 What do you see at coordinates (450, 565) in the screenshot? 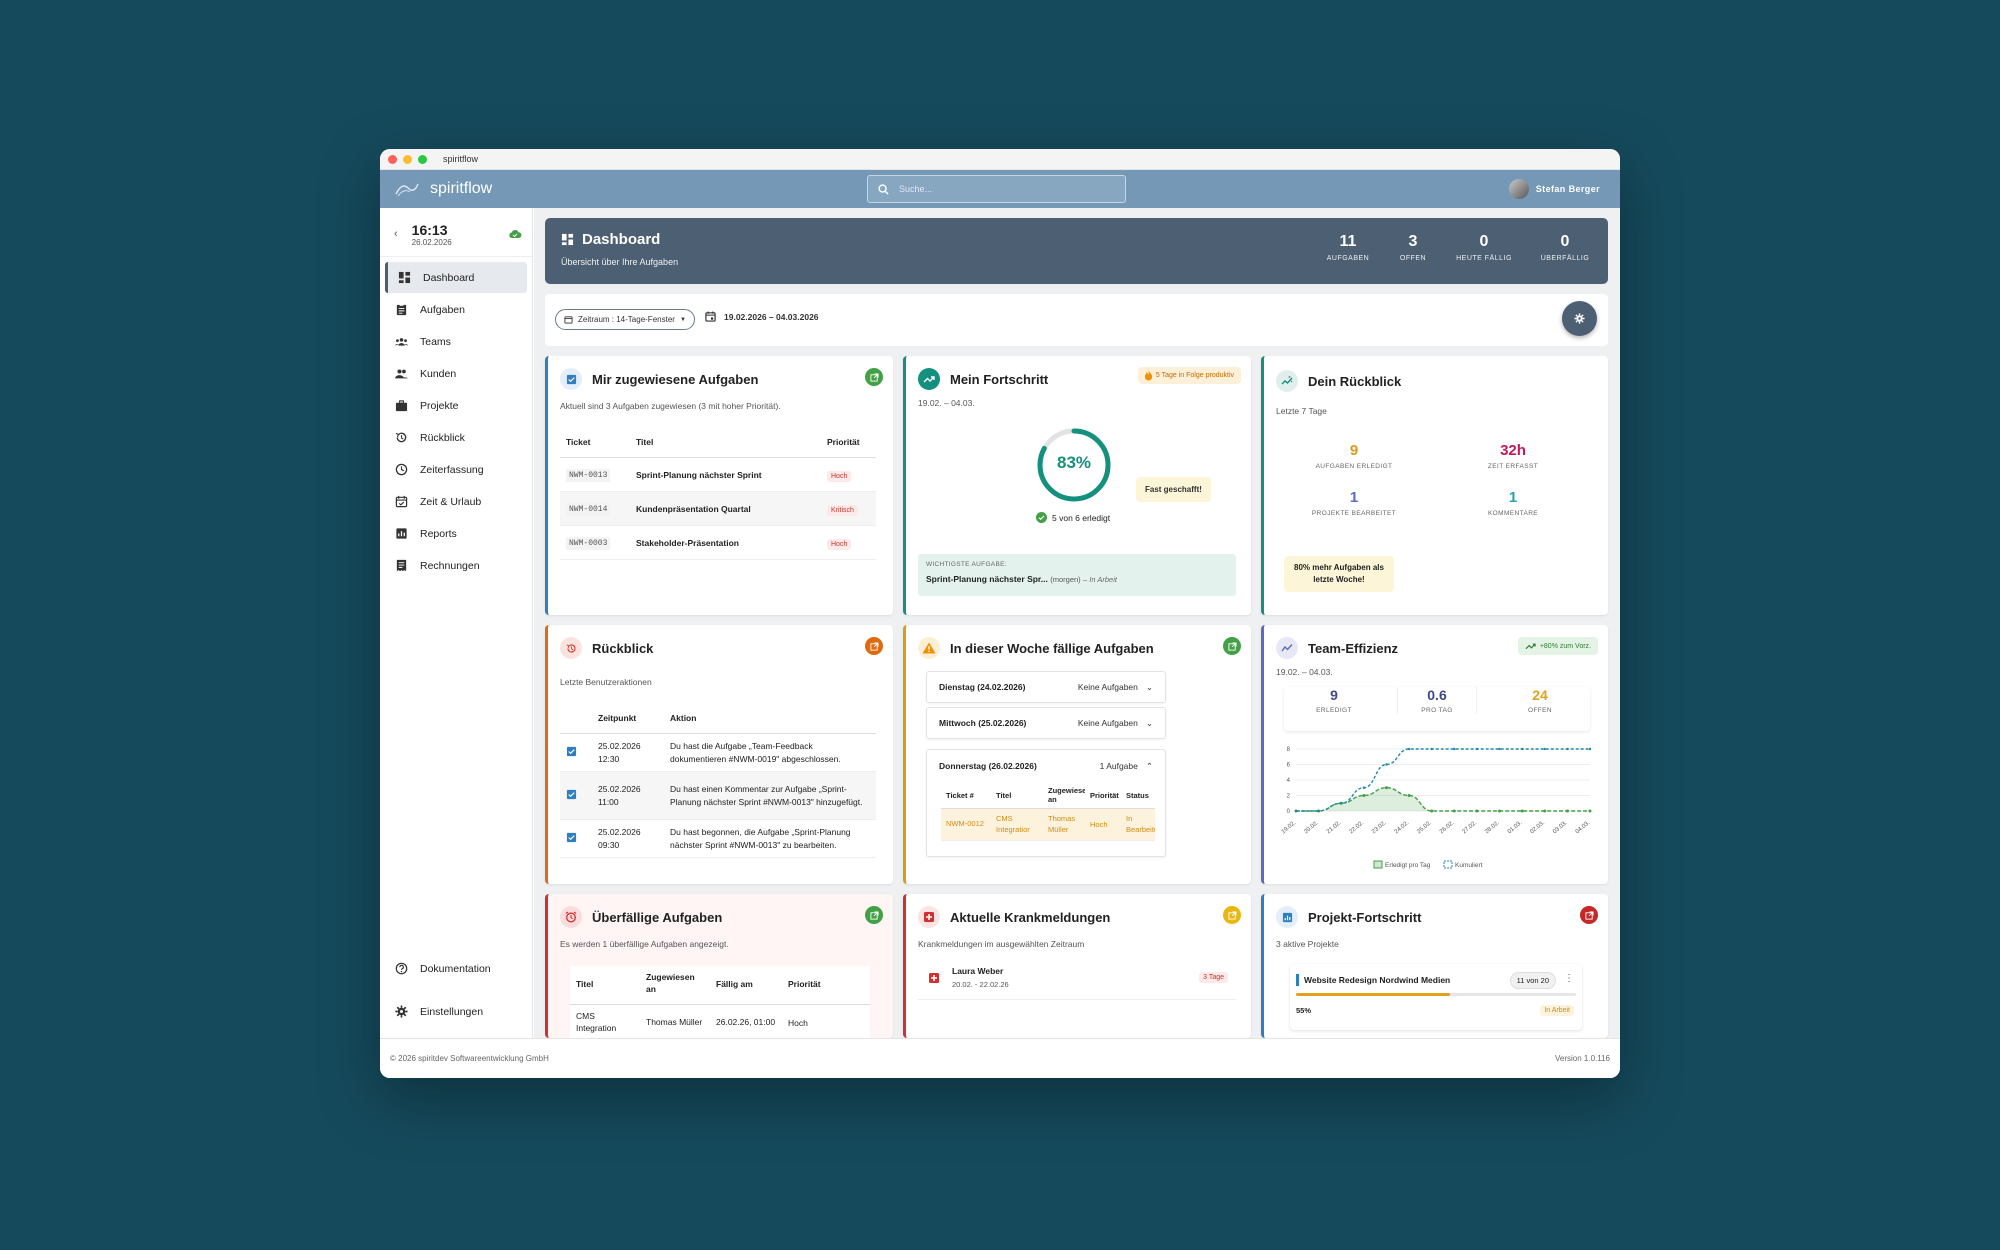
I see `sidebar-item-label: Rechnungen` at bounding box center [450, 565].